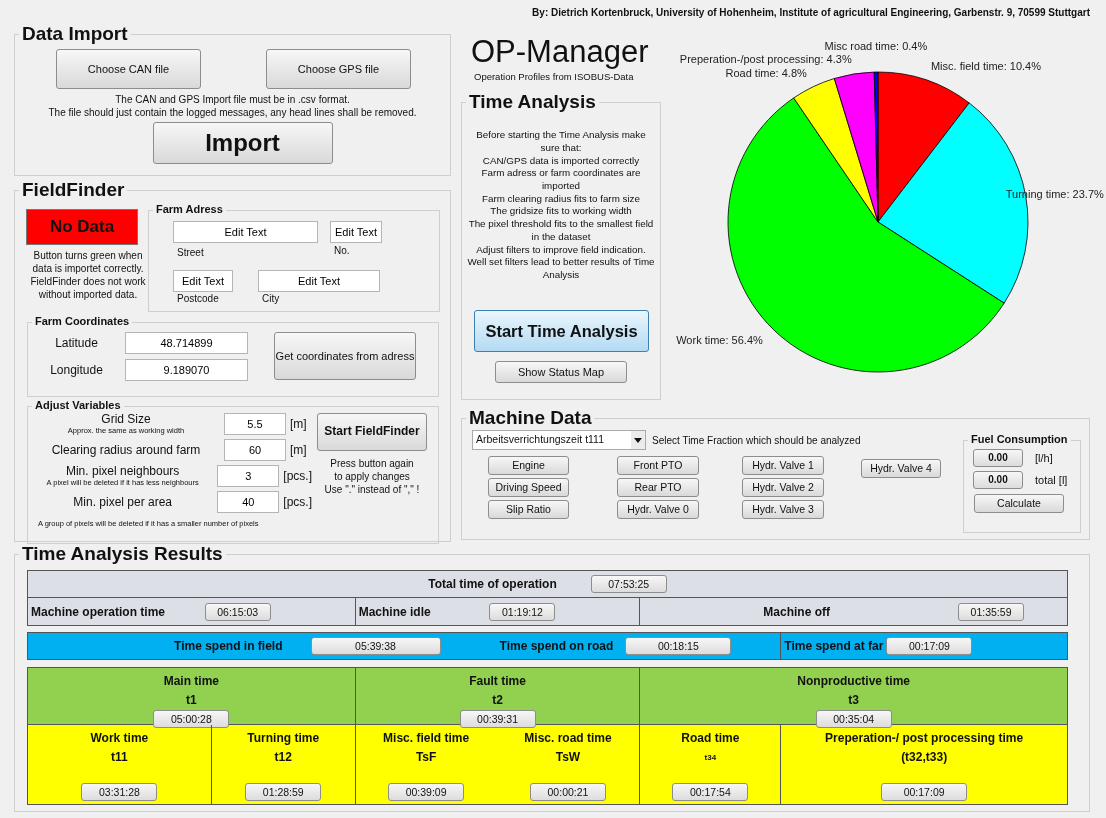 The width and height of the screenshot is (1106, 818). I want to click on time-label: Nonproductive time, so click(854, 681).